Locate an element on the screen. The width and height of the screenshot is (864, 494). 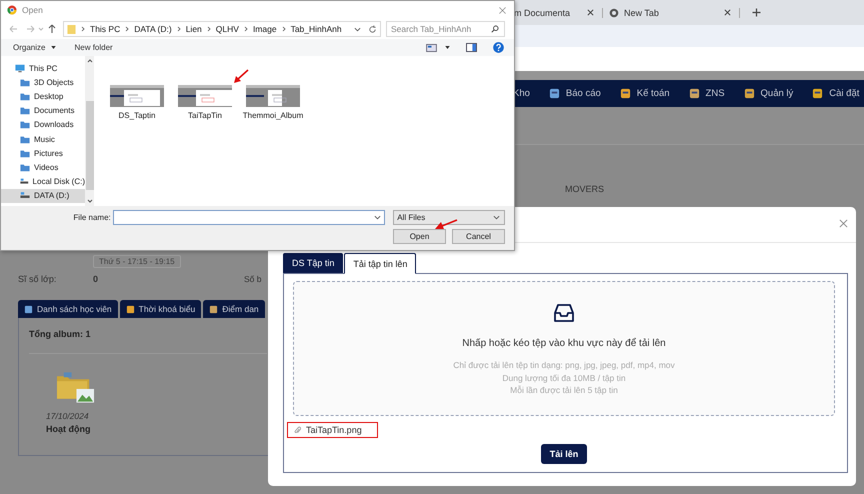
section-tab: Thời khoá biểu is located at coordinates (161, 309).